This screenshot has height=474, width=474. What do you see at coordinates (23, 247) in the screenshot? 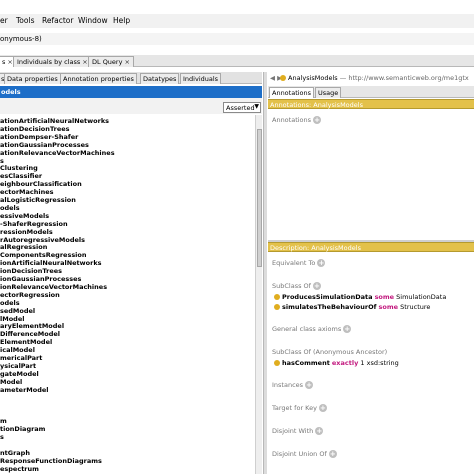
I see `class-tree-item: alRegression` at bounding box center [23, 247].